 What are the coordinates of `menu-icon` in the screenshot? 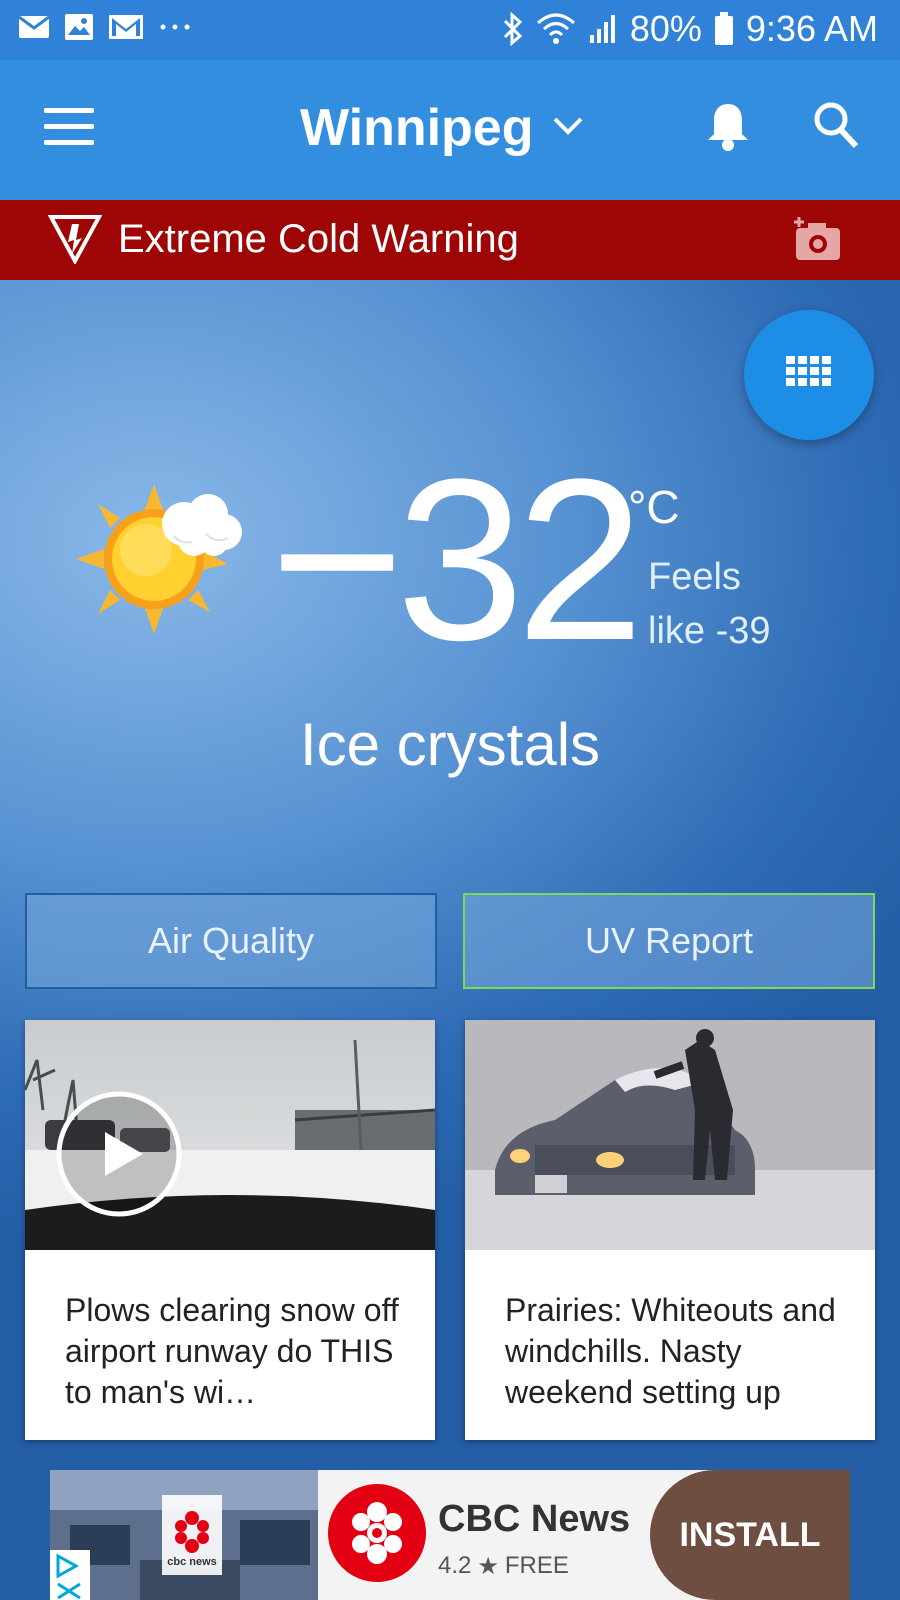 It's located at (69, 128).